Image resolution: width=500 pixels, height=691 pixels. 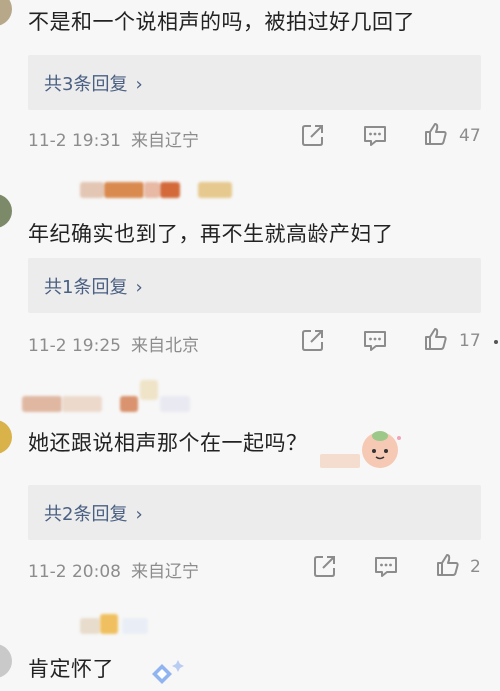 I want to click on location: 来自北京, so click(x=164, y=346).